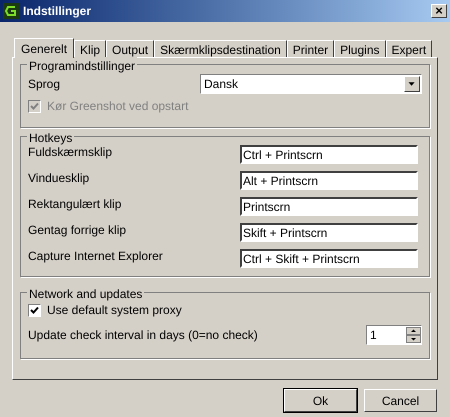  I want to click on tab: Plugins, so click(360, 48).